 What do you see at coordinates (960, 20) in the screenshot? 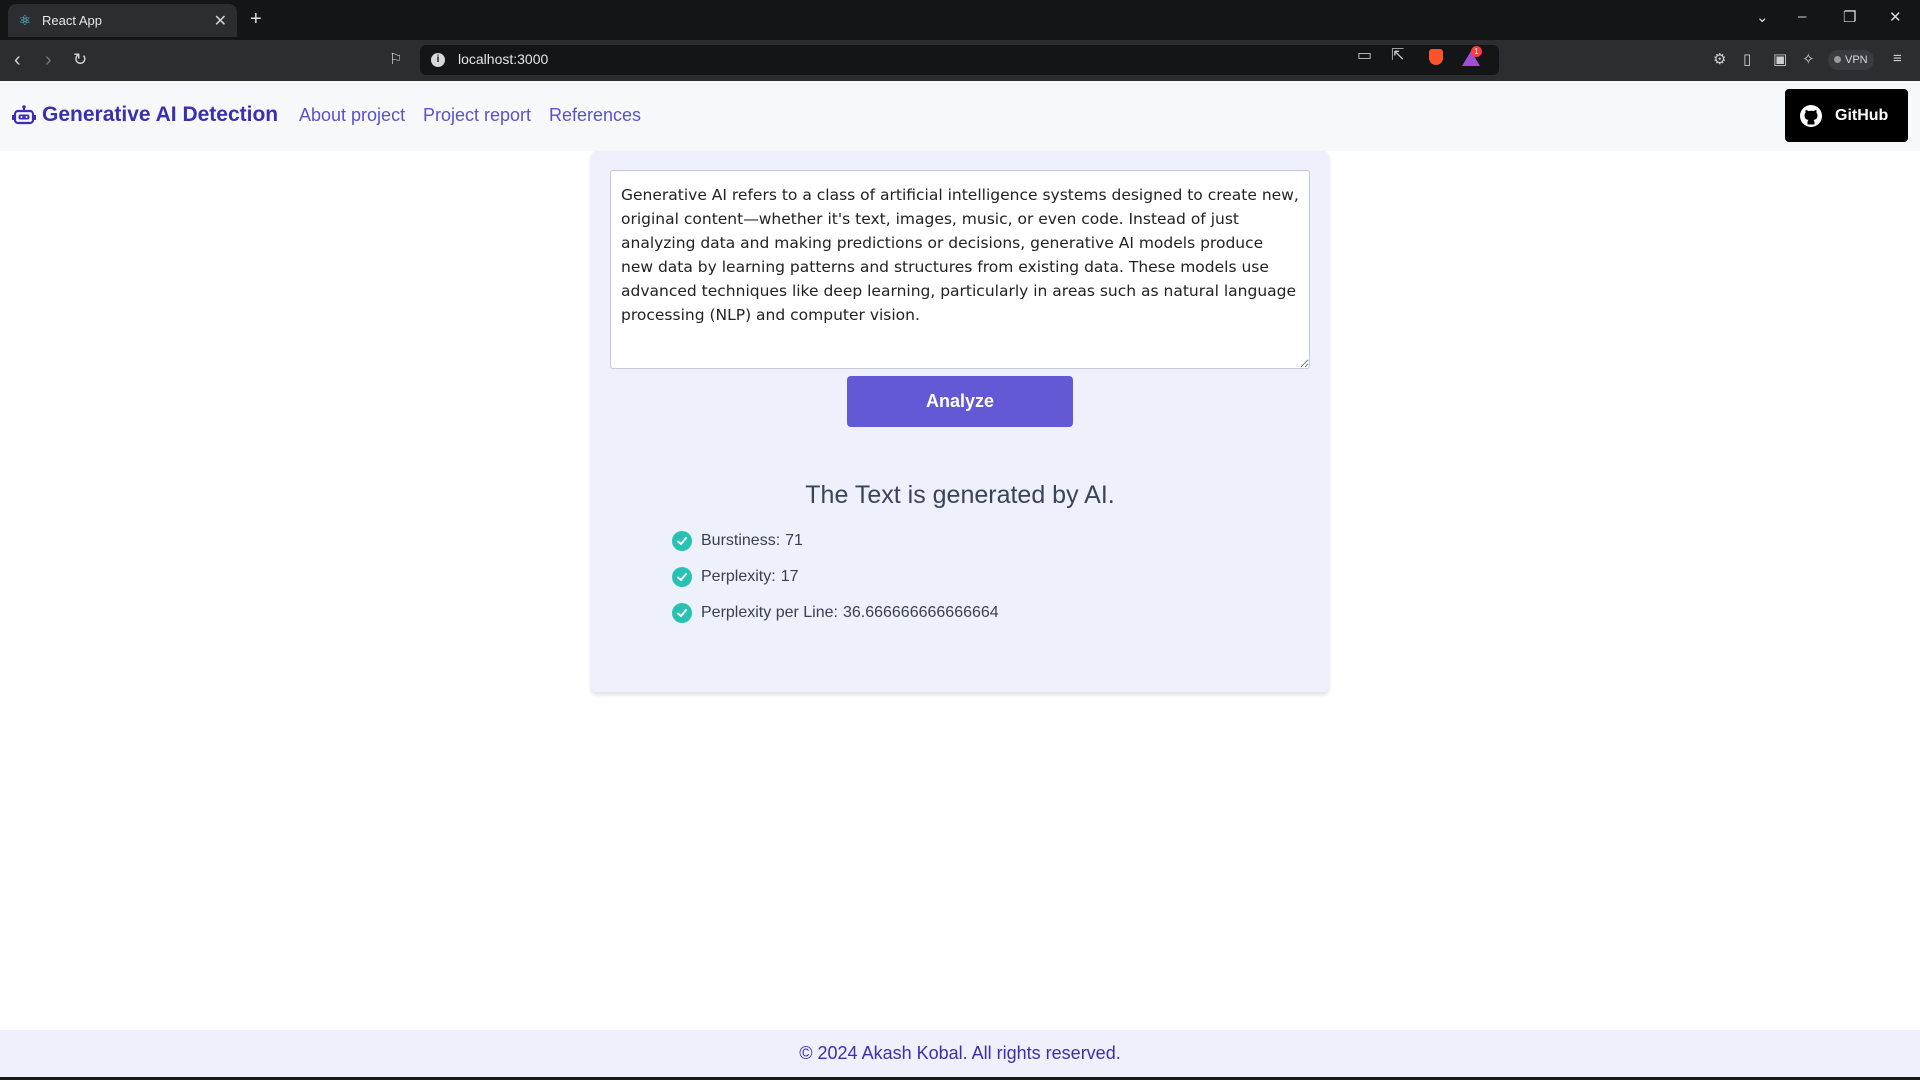
I see `browser-tab-bar: ⚛ React App ✕ + ⌄ – ❐ ✕` at bounding box center [960, 20].